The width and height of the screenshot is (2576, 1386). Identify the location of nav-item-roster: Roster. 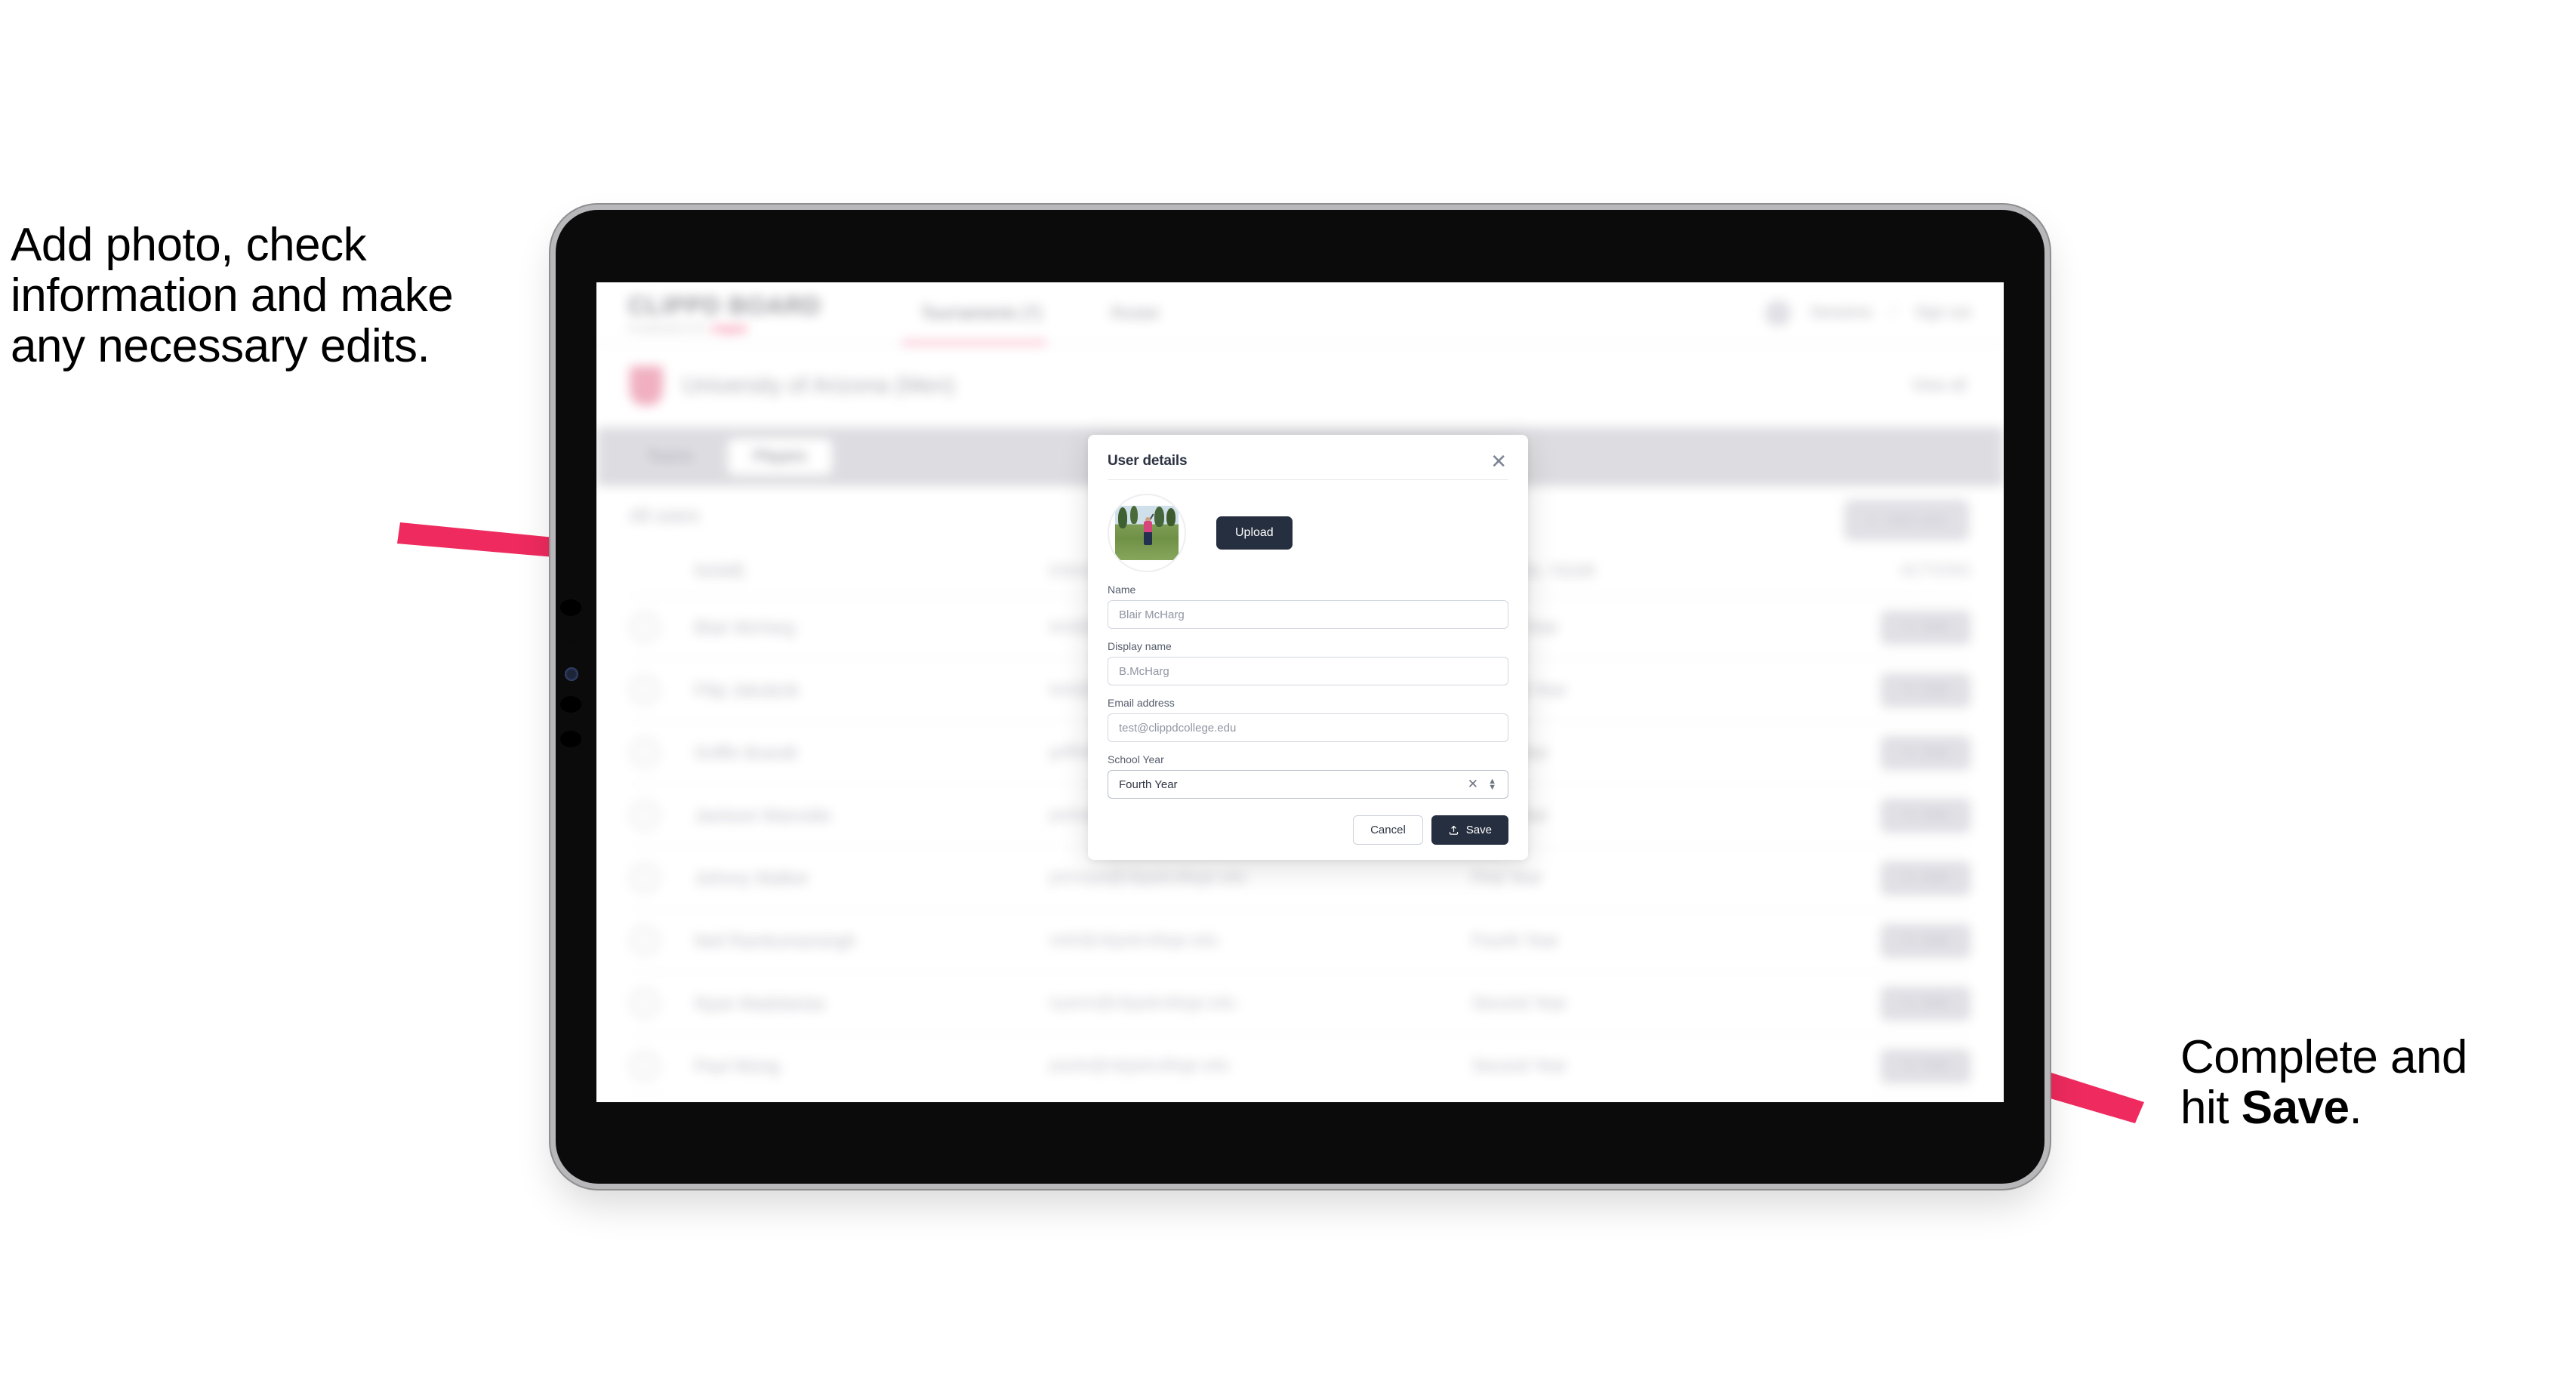
(1135, 313).